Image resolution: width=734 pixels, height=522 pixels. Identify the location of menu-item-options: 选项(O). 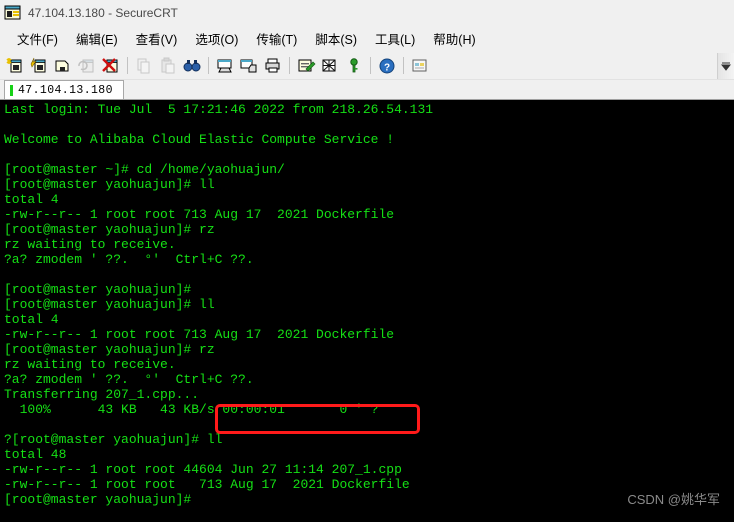
(216, 38).